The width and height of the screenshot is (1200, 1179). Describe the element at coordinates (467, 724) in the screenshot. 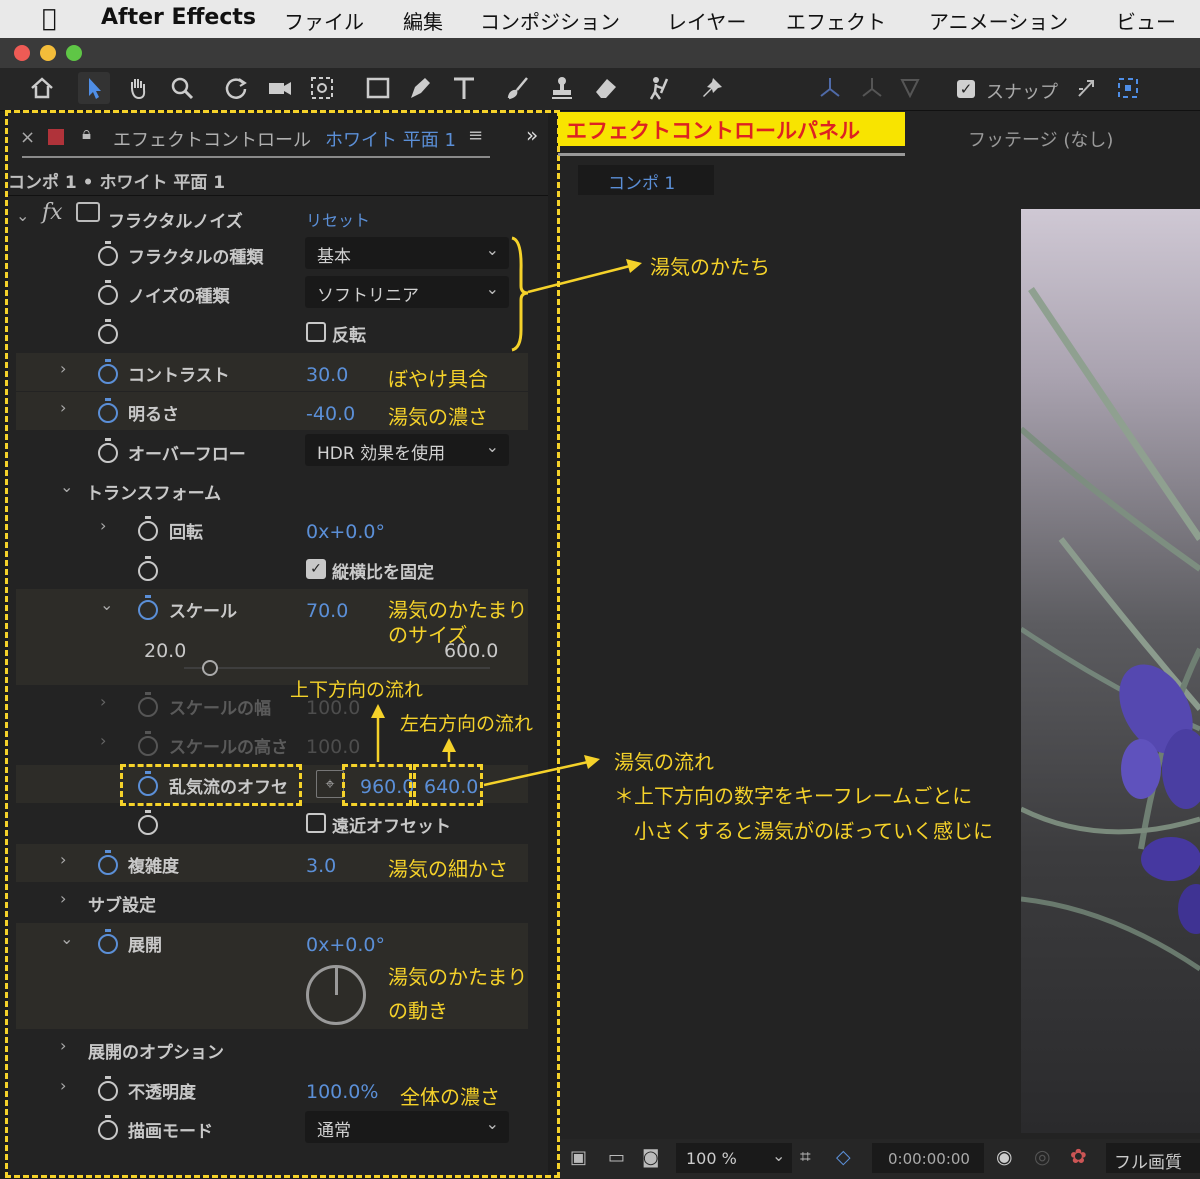

I see `annotation-horizontal-flow: 左右方向の流れ` at that location.